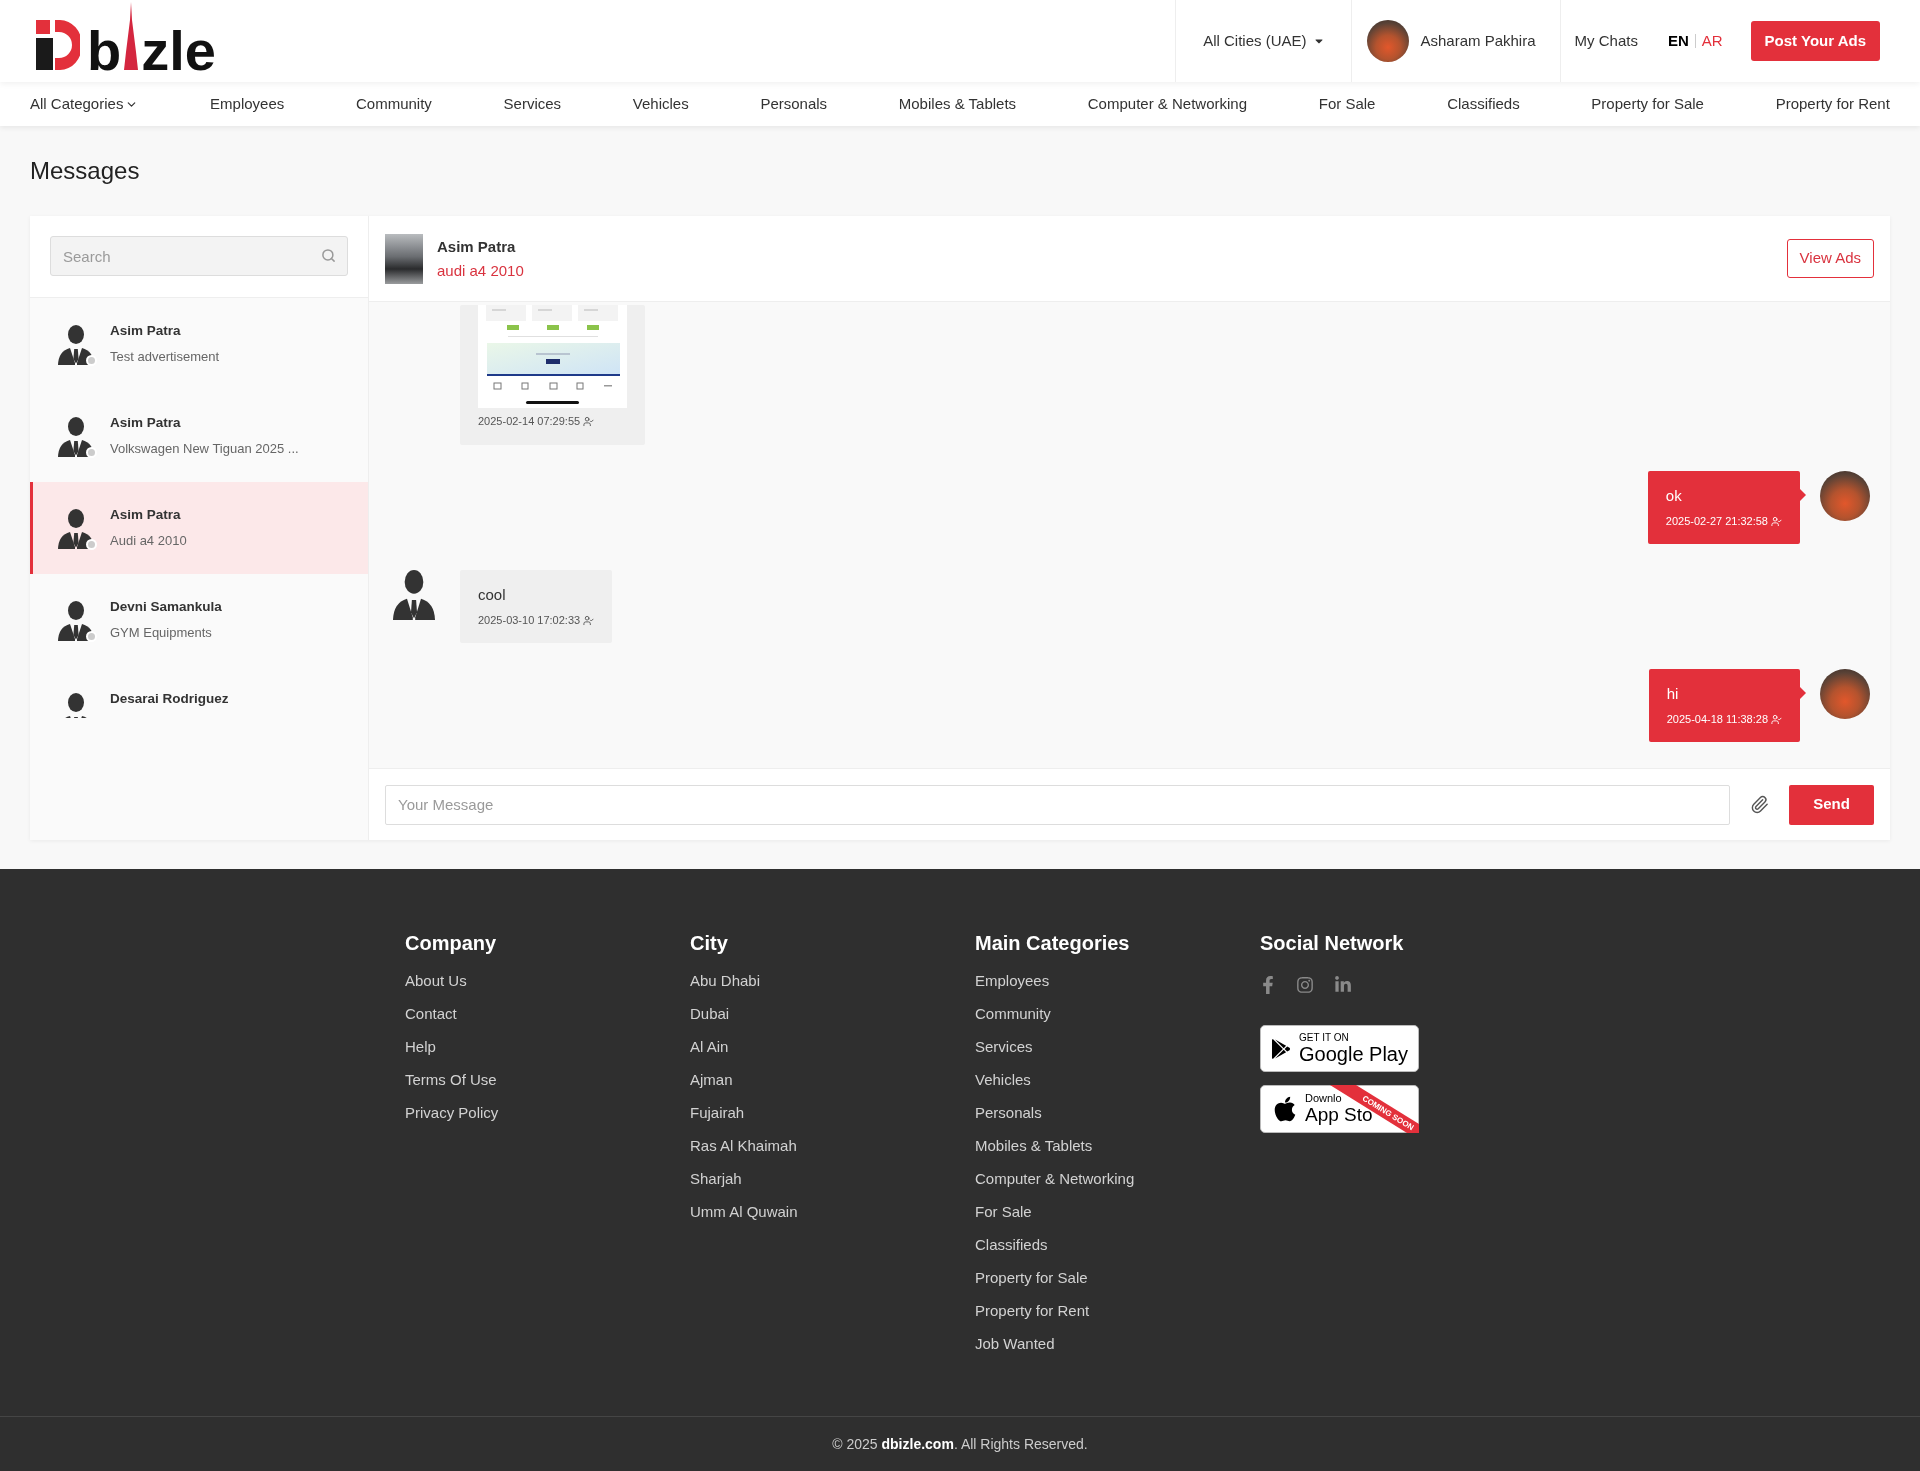 This screenshot has height=1471, width=1920. Describe the element at coordinates (1057, 804) in the screenshot. I see `message-input: Your Message` at that location.